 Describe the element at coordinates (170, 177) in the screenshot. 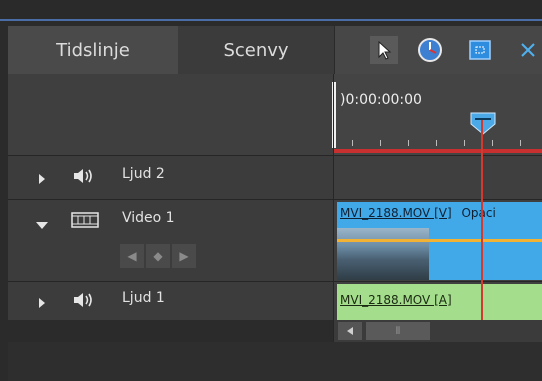

I see `track-header-ljud2` at that location.